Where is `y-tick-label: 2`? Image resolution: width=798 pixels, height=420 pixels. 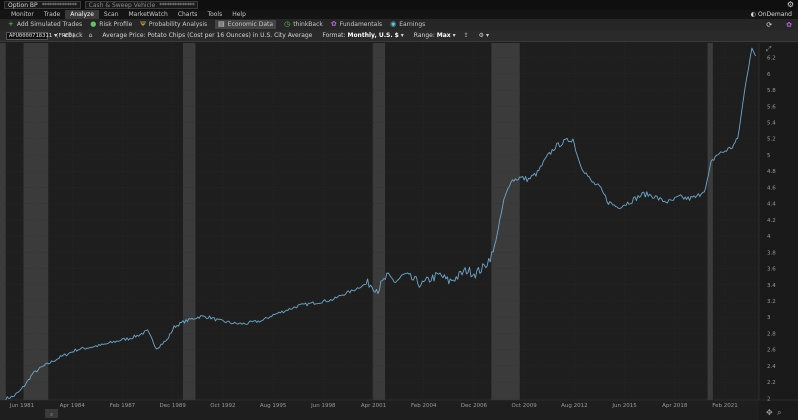
y-tick-label: 2 is located at coordinates (769, 399).